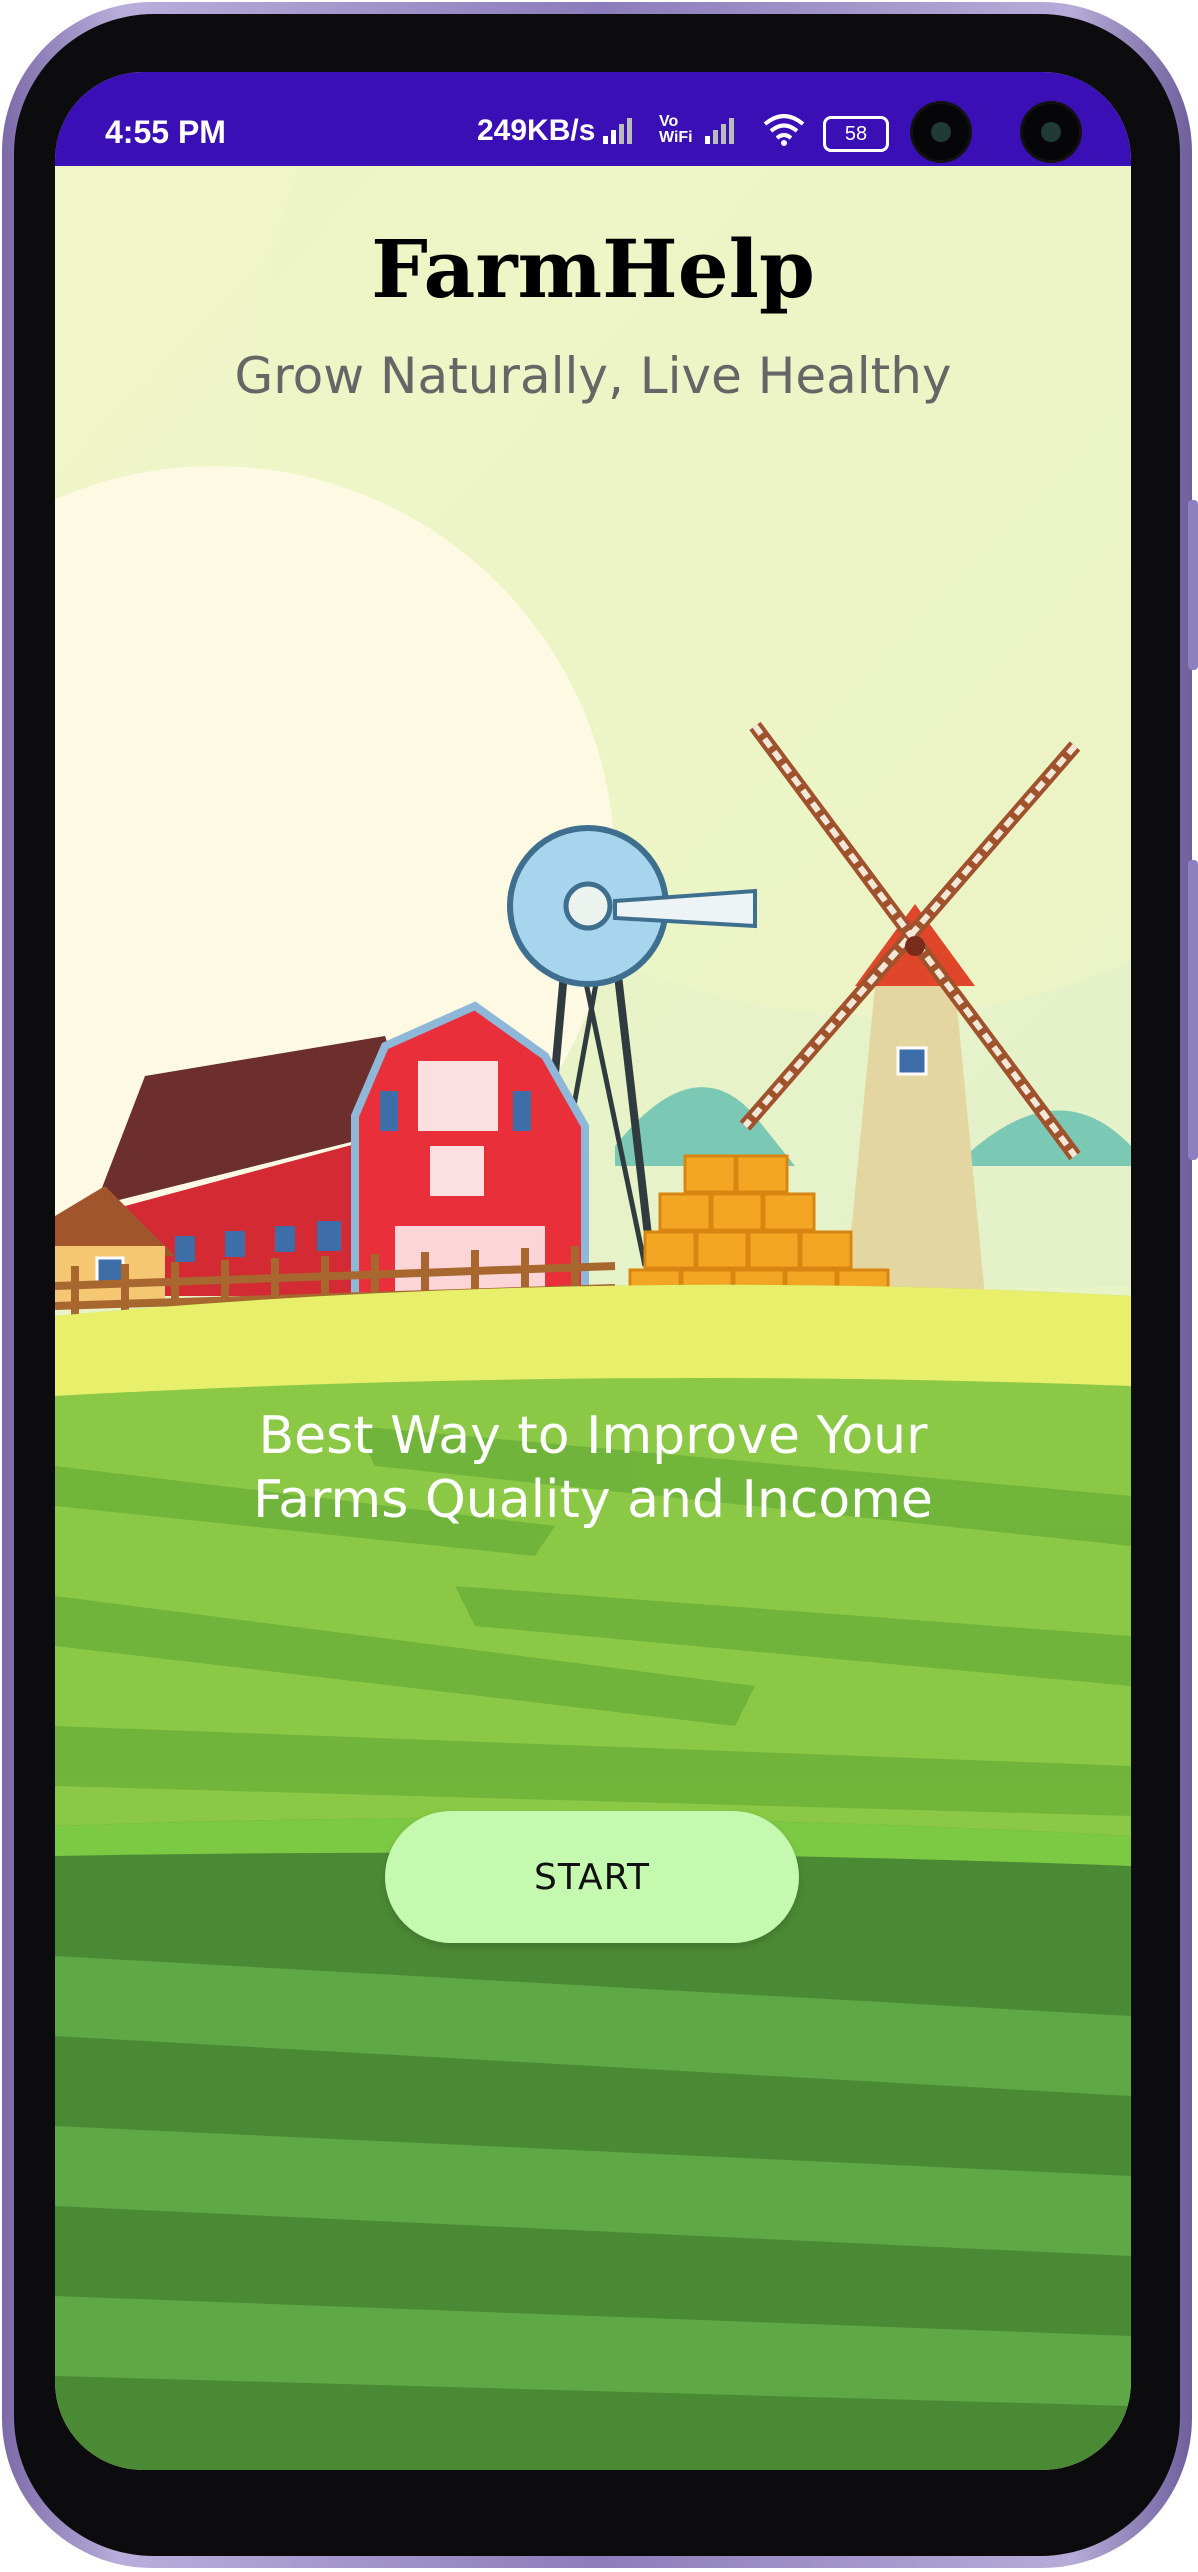  What do you see at coordinates (593, 1500) in the screenshot?
I see `headline-line: Farms Quality and Income` at bounding box center [593, 1500].